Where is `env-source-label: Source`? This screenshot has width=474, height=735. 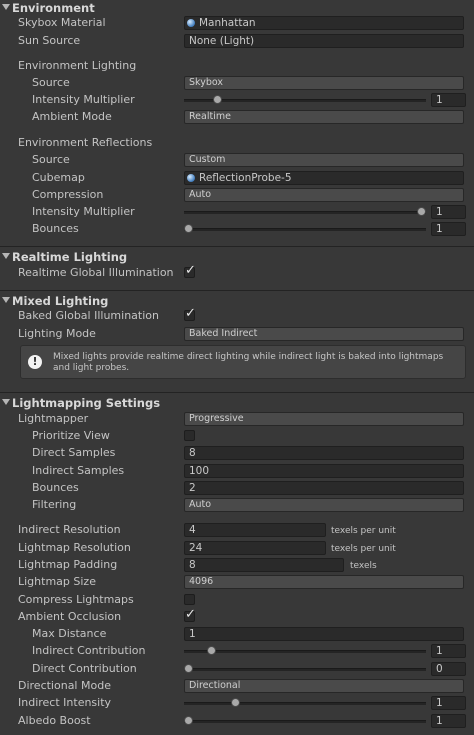 env-source-label: Source is located at coordinates (51, 82).